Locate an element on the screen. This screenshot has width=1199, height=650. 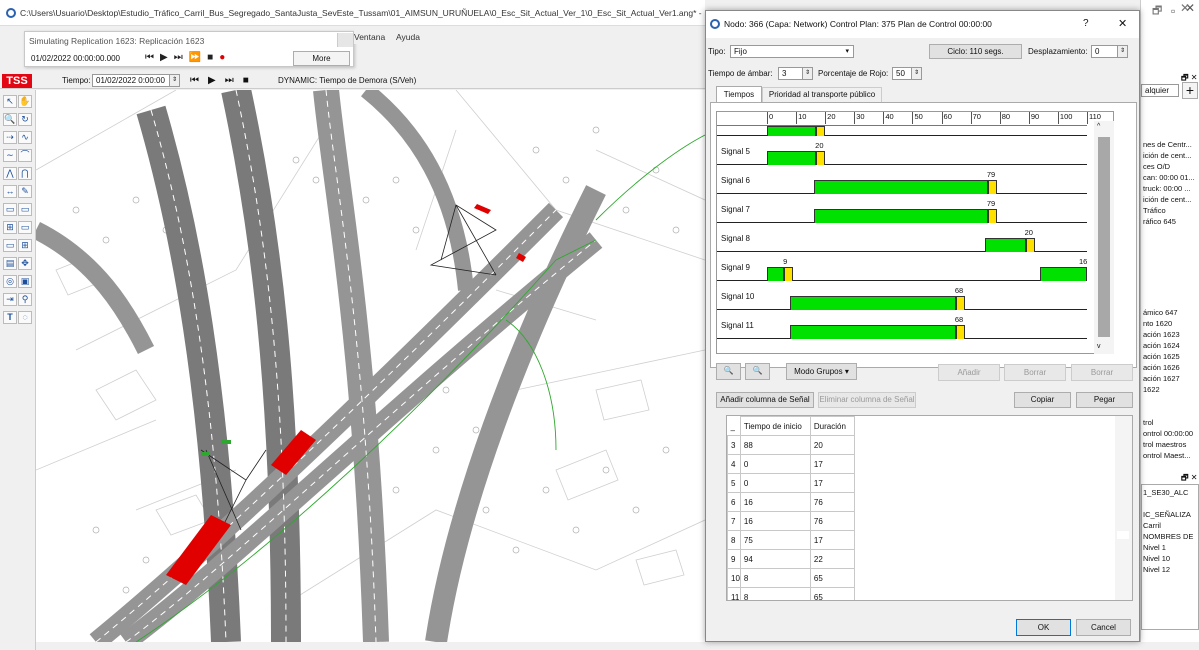
signal-row is located at coordinates (902, 131).